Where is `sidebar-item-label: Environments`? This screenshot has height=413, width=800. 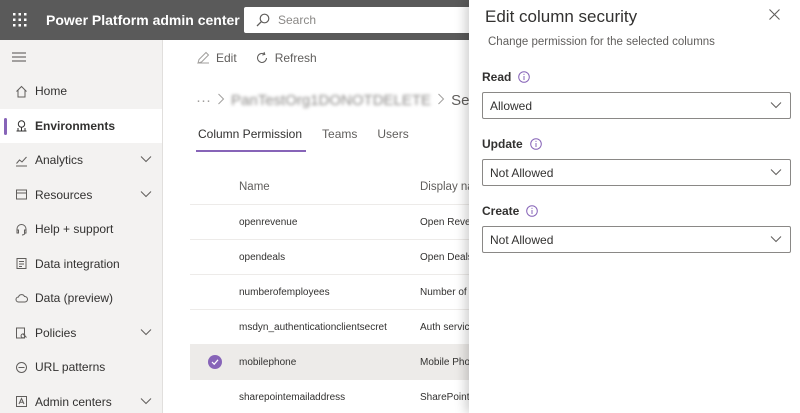
sidebar-item-label: Environments is located at coordinates (75, 125).